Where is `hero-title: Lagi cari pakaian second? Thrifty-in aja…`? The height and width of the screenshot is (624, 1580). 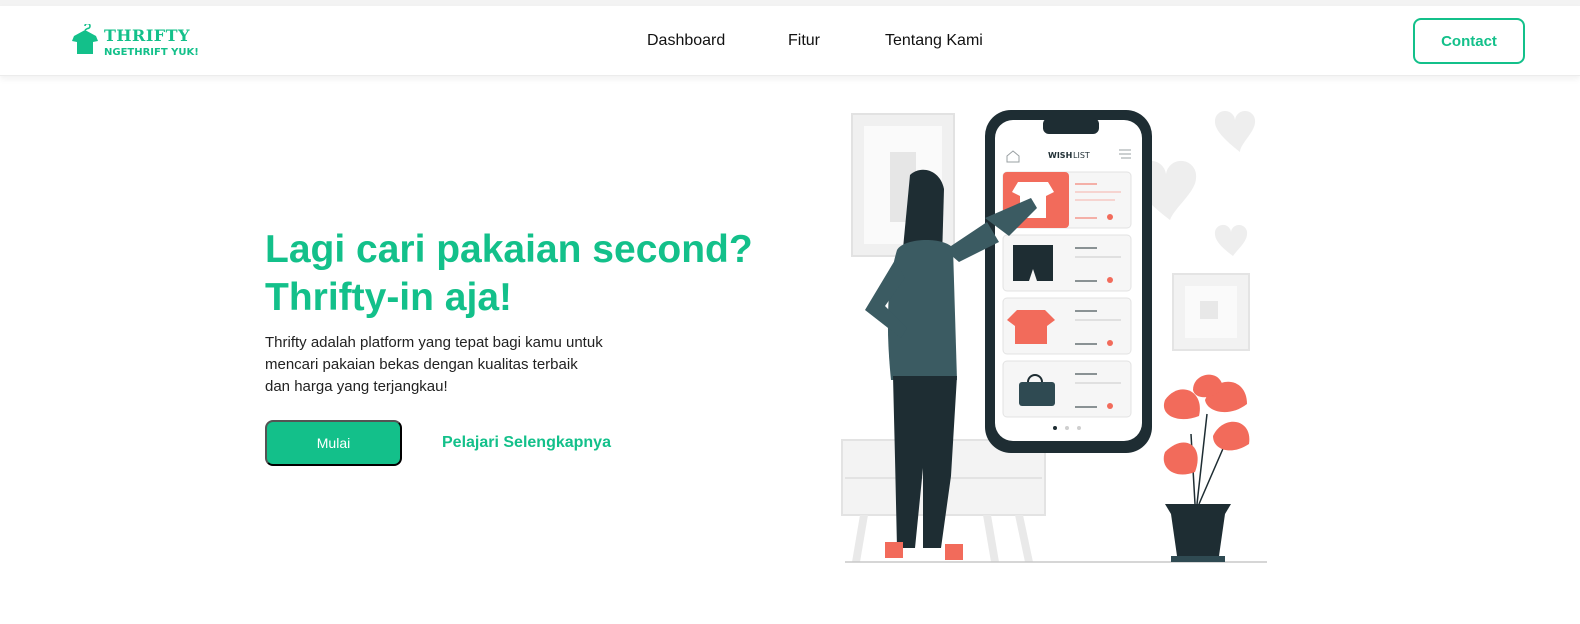
hero-title: Lagi cari pakaian second? Thrifty-in aja… is located at coordinates (525, 274).